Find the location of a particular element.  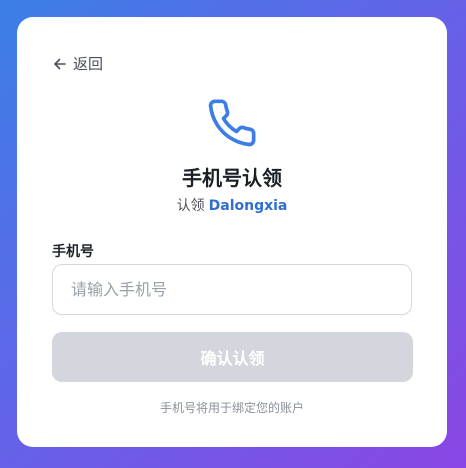

back-button: 返回 is located at coordinates (78, 63).